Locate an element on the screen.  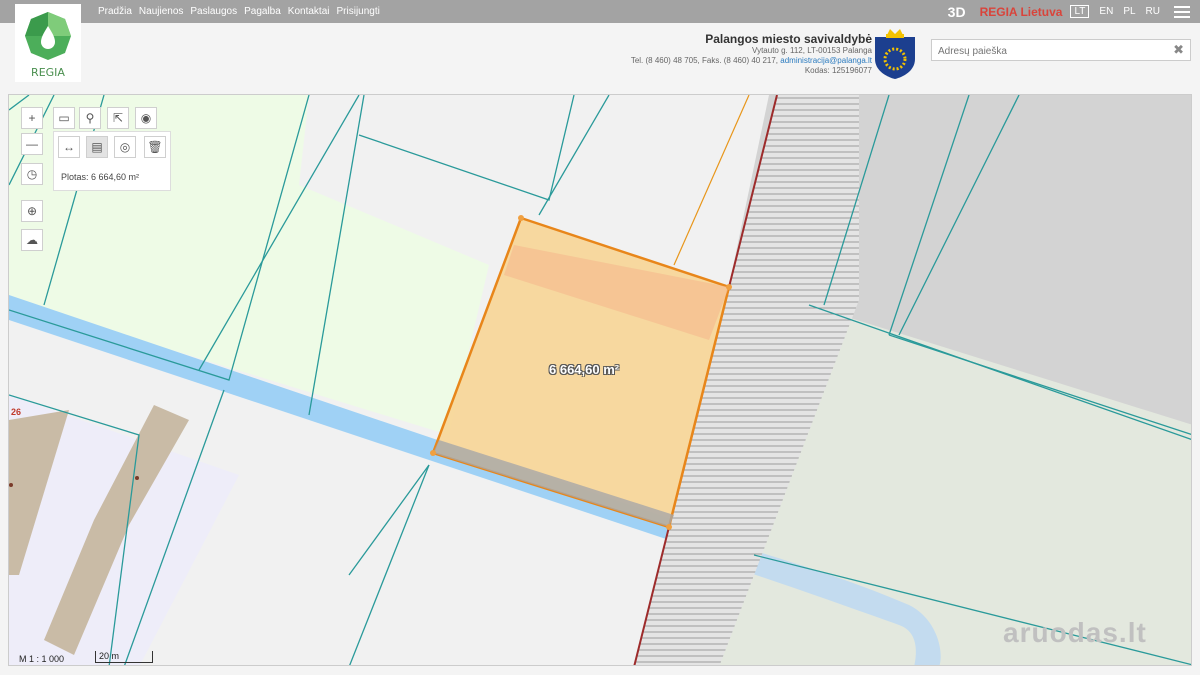
parcel-number-label: 26 is located at coordinates (16, 412).